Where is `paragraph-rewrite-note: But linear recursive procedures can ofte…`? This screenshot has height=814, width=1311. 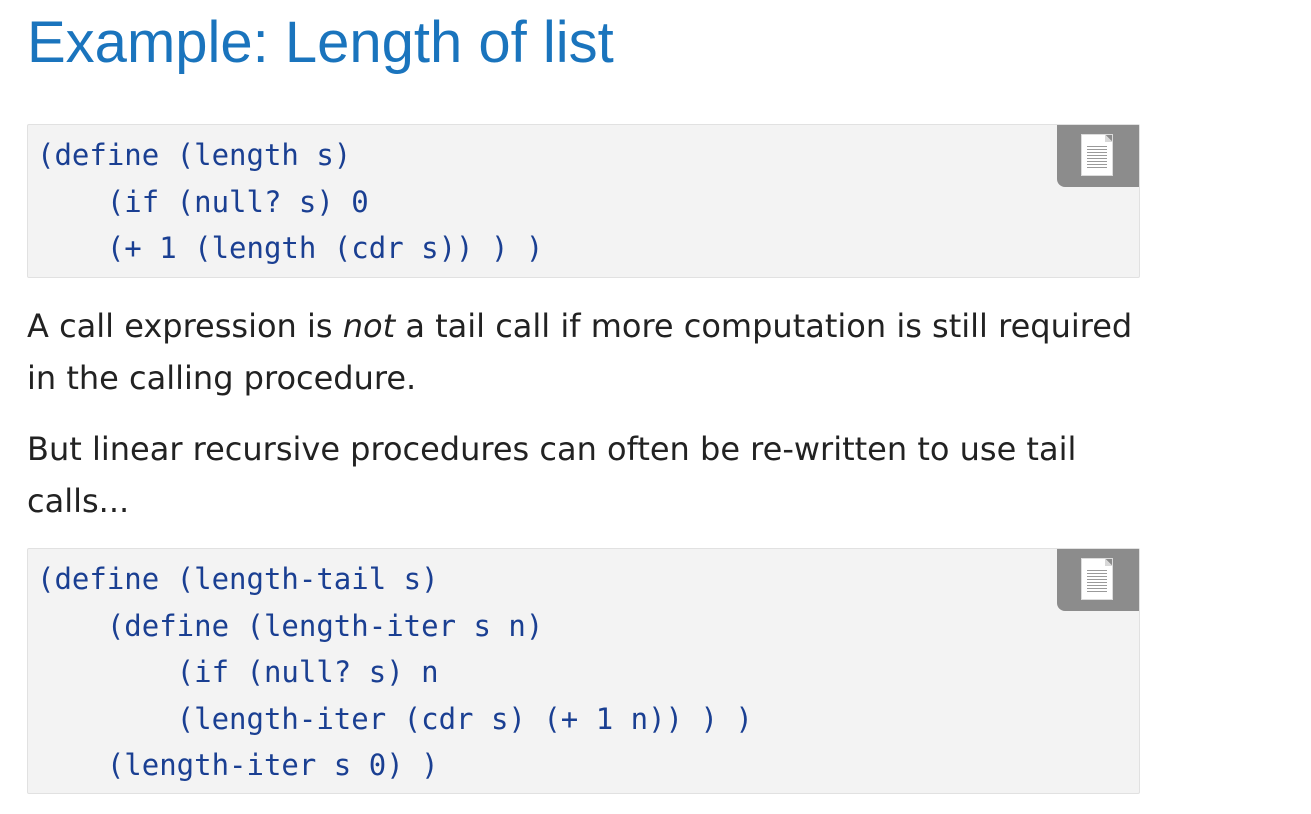 paragraph-rewrite-note: But linear recursive procedures can ofte… is located at coordinates (552, 475).